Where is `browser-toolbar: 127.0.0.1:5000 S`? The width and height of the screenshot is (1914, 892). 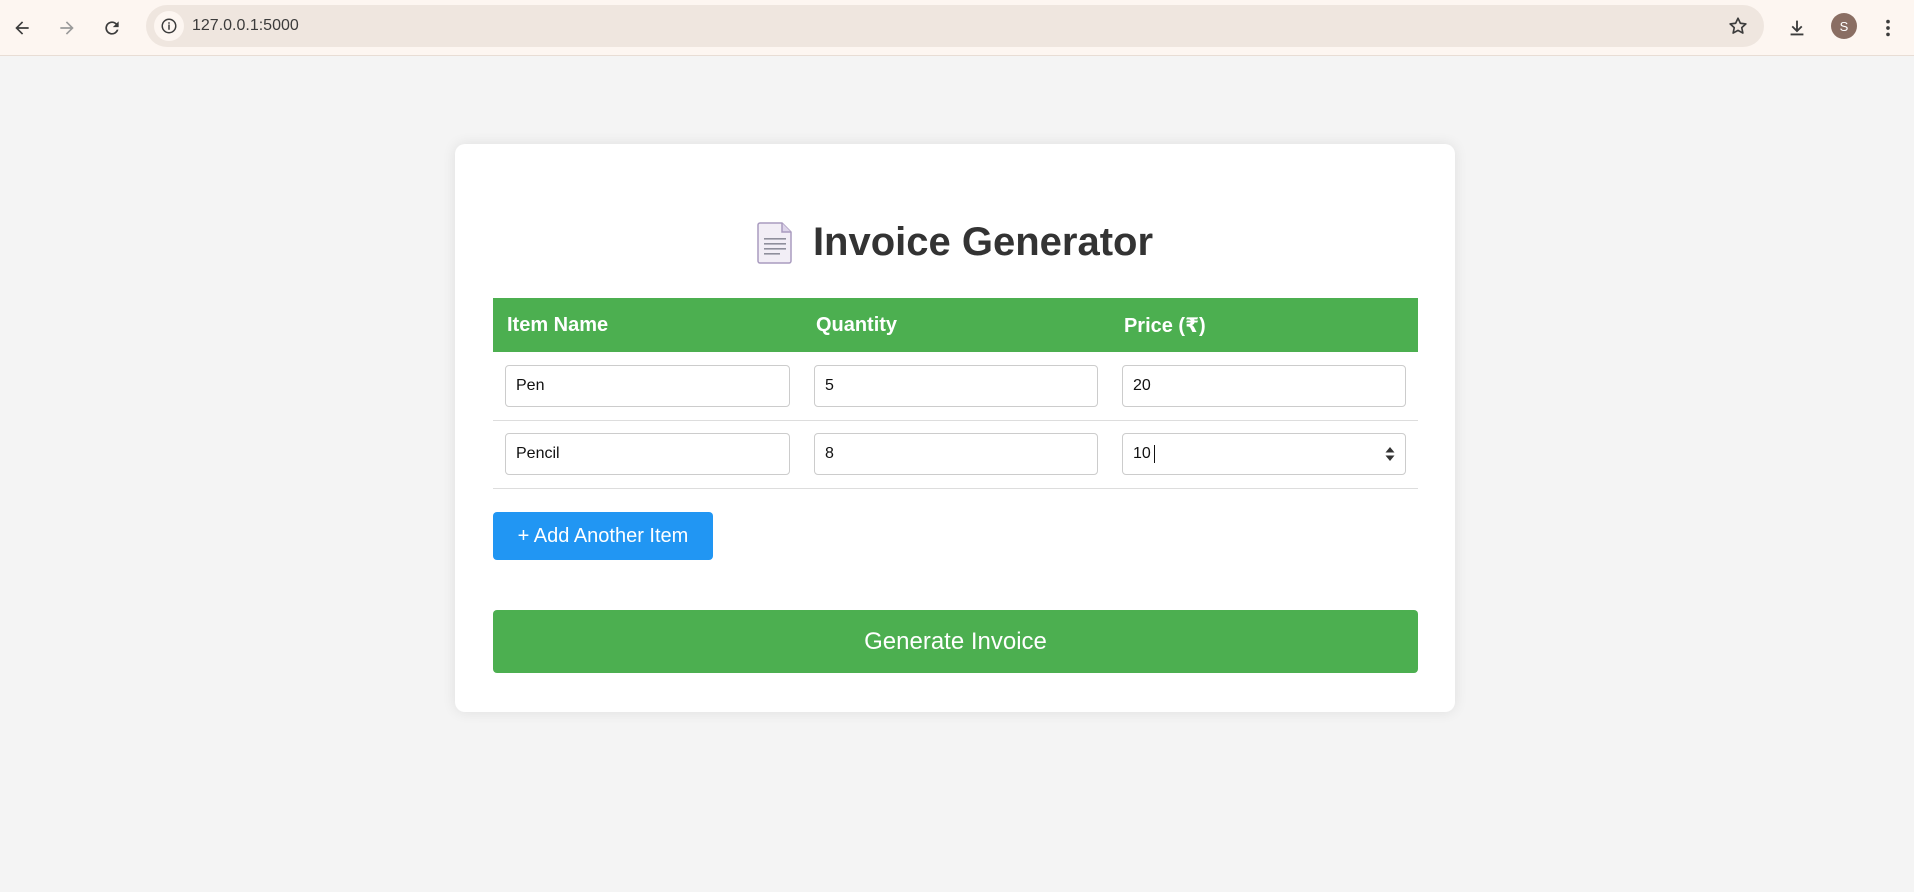
browser-toolbar: 127.0.0.1:5000 S is located at coordinates (957, 28).